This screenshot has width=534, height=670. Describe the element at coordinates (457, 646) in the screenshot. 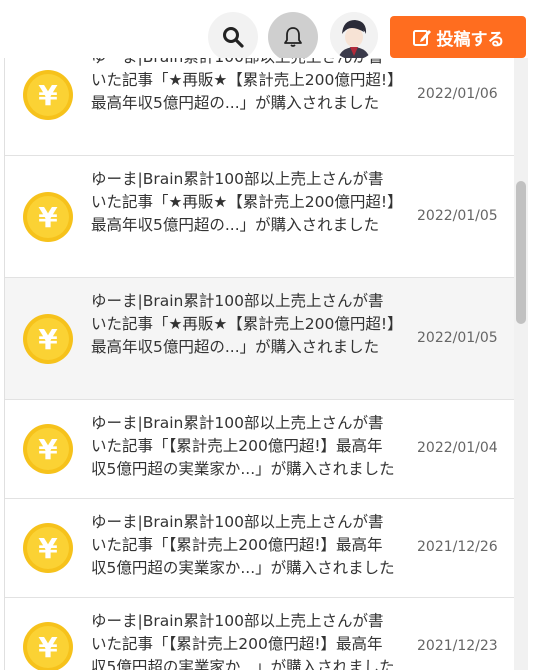

I see `notification-date: 2021/12/23` at that location.